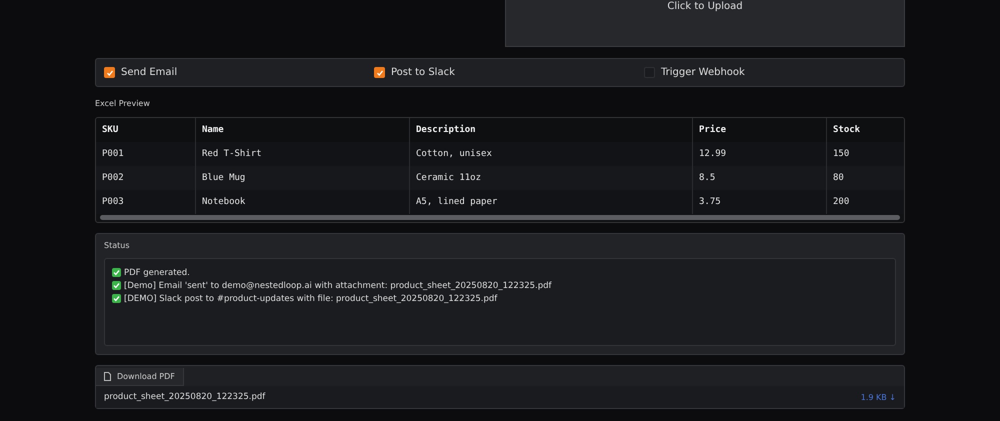 The height and width of the screenshot is (421, 1000). I want to click on section-title: Excel Preview, so click(123, 103).